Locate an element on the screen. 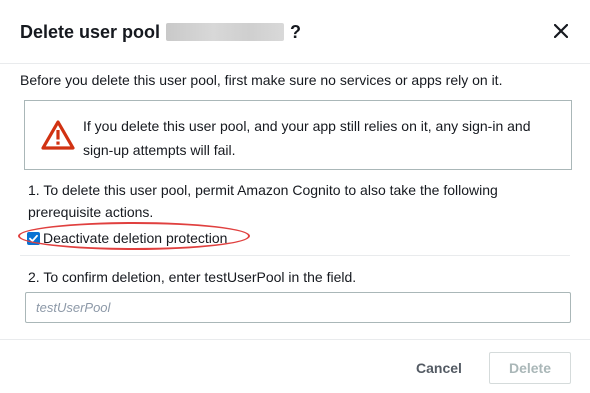 The width and height of the screenshot is (590, 393). check-icon is located at coordinates (33, 238).